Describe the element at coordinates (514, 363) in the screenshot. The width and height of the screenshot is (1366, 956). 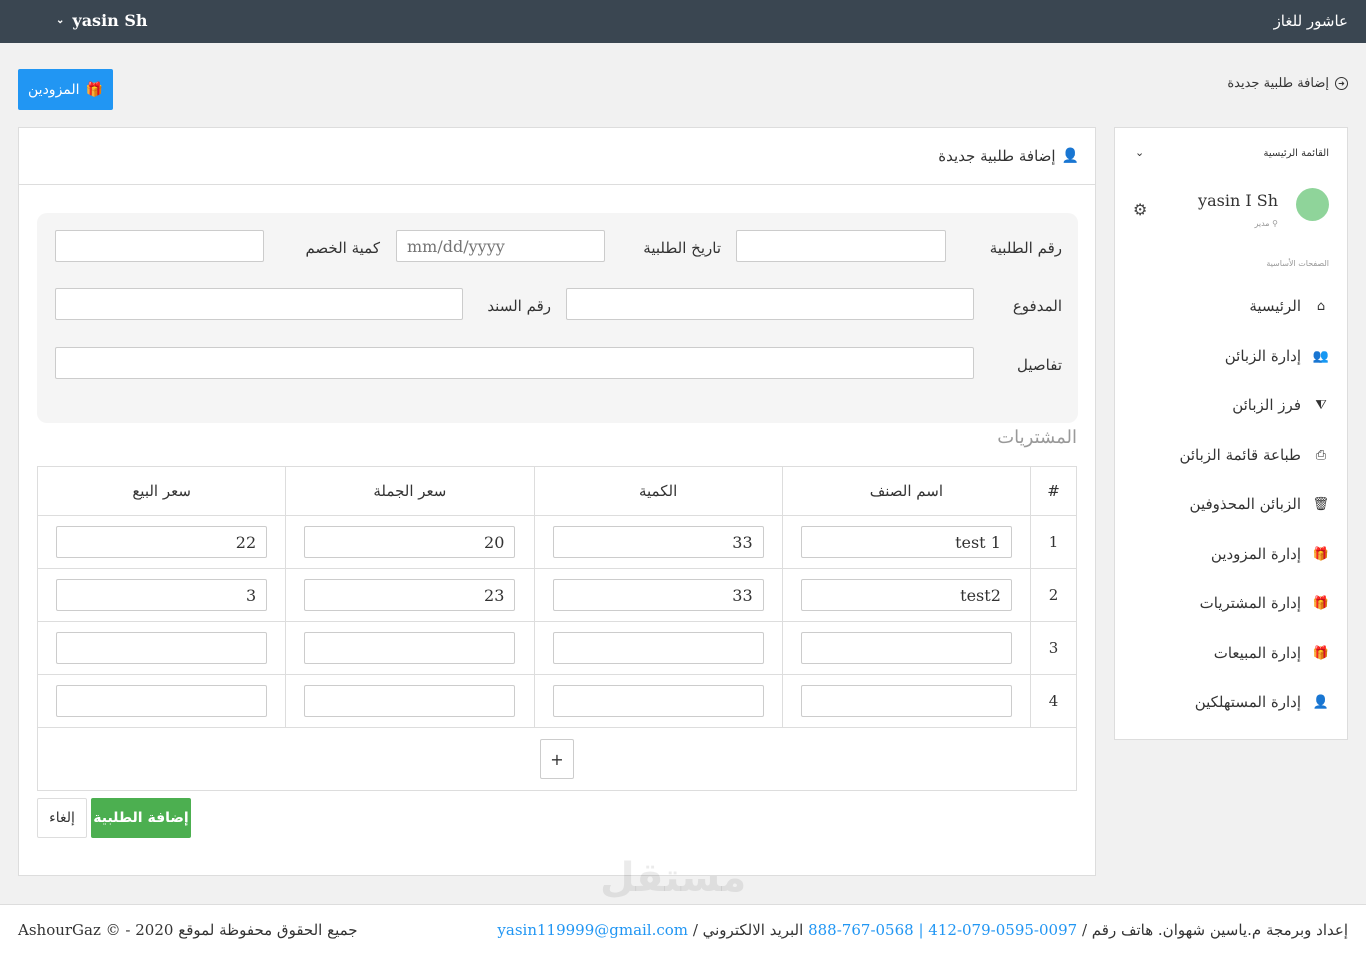
I see `details-input` at that location.